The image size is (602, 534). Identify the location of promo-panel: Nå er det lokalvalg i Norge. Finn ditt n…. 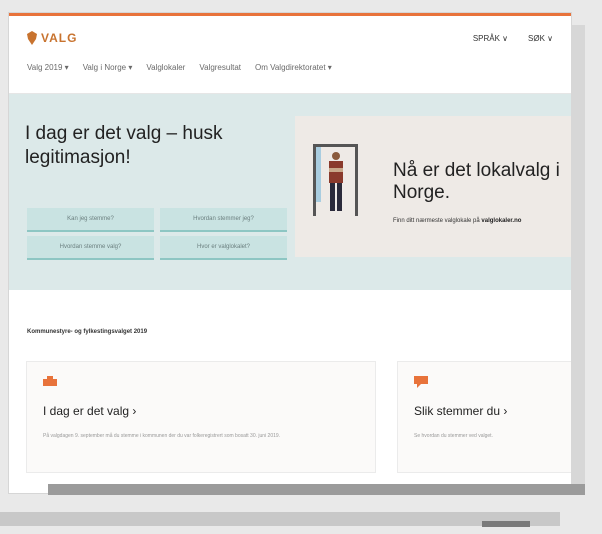
(433, 186).